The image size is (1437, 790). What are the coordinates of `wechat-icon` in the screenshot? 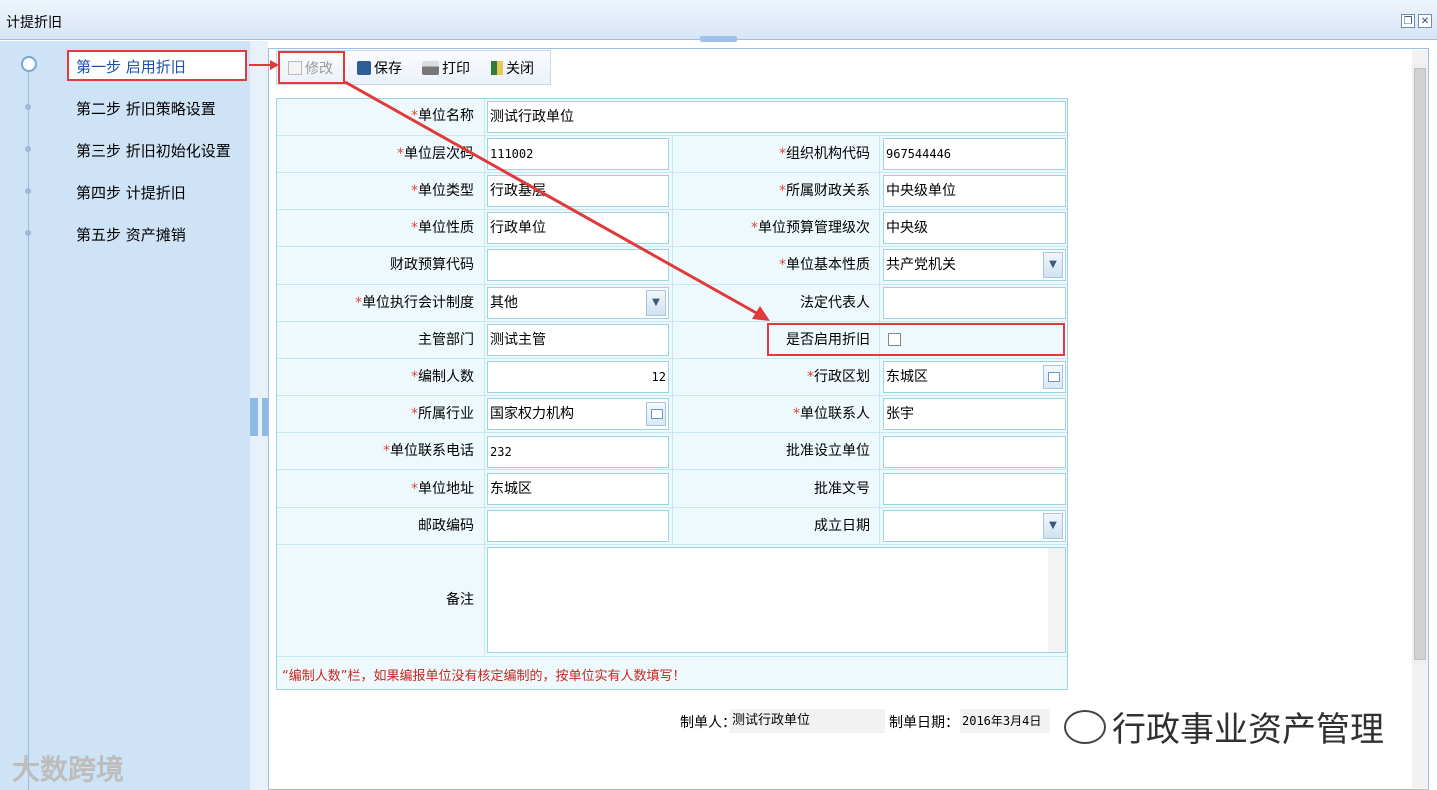 It's located at (1085, 727).